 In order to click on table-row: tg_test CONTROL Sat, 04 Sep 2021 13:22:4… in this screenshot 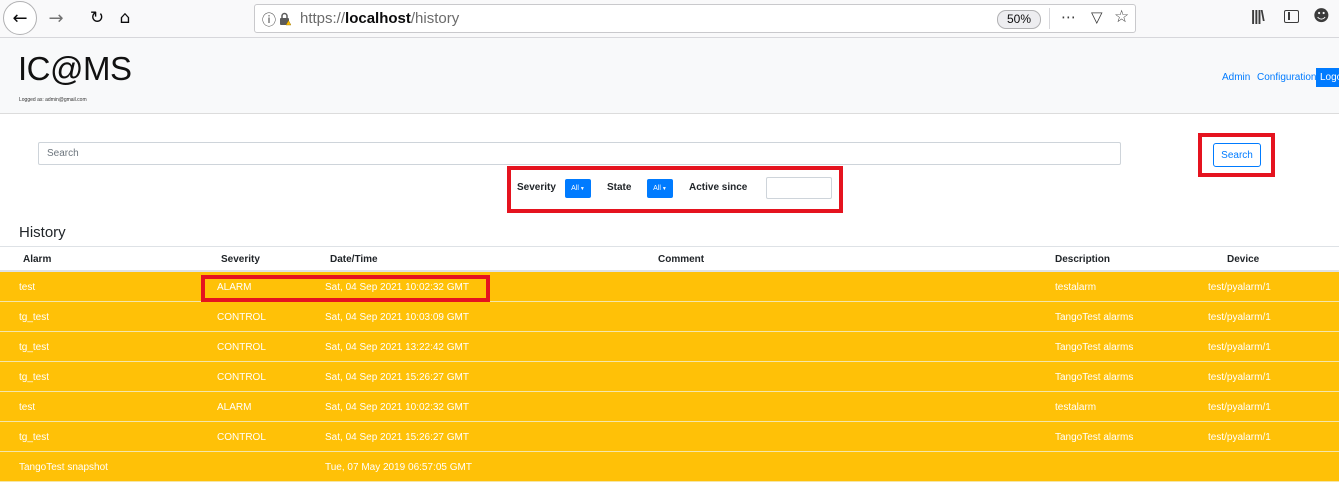, I will do `click(669, 347)`.